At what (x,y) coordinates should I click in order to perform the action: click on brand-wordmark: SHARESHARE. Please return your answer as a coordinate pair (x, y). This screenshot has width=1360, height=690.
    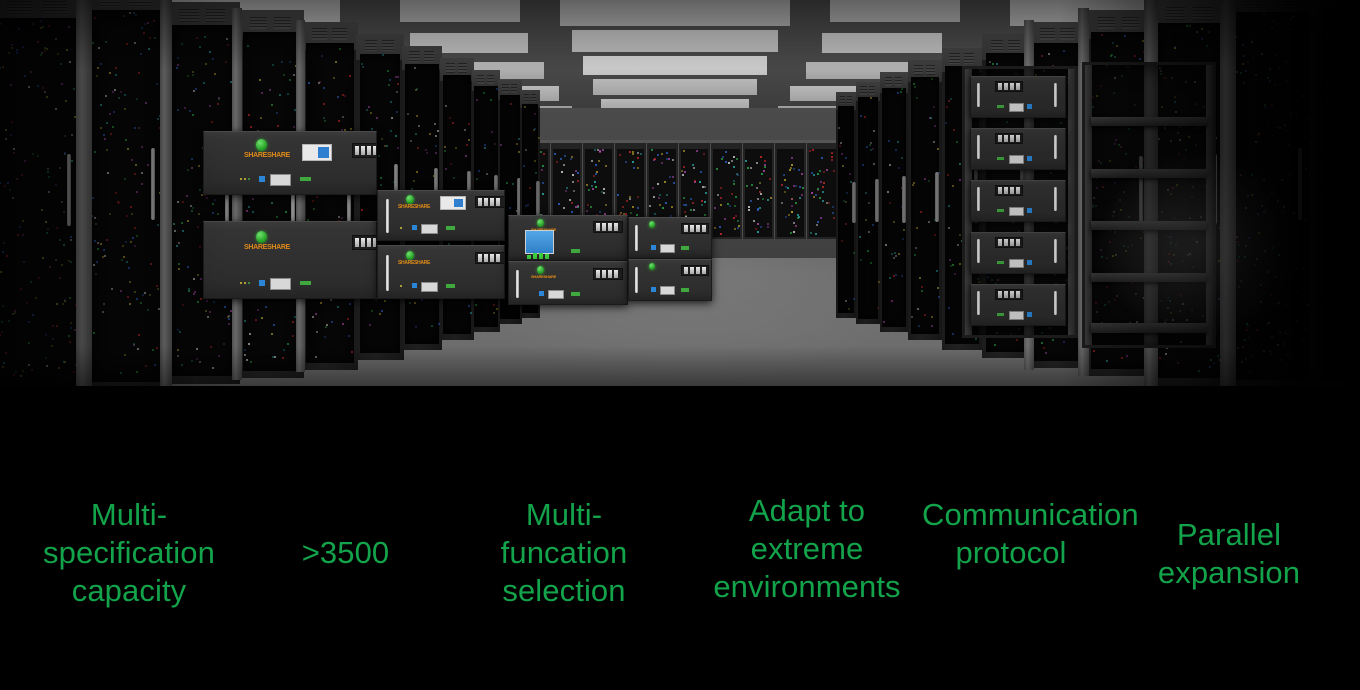
    Looking at the image, I should click on (414, 207).